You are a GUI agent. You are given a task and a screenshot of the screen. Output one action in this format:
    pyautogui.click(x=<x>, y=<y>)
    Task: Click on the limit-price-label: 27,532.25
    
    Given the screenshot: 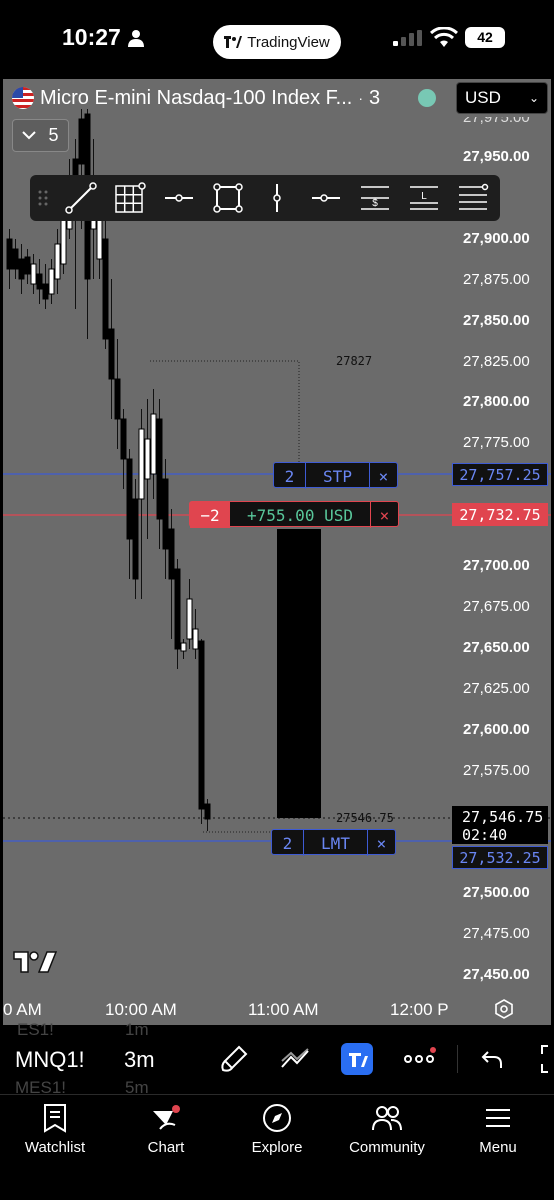 What is the action you would take?
    pyautogui.click(x=500, y=857)
    